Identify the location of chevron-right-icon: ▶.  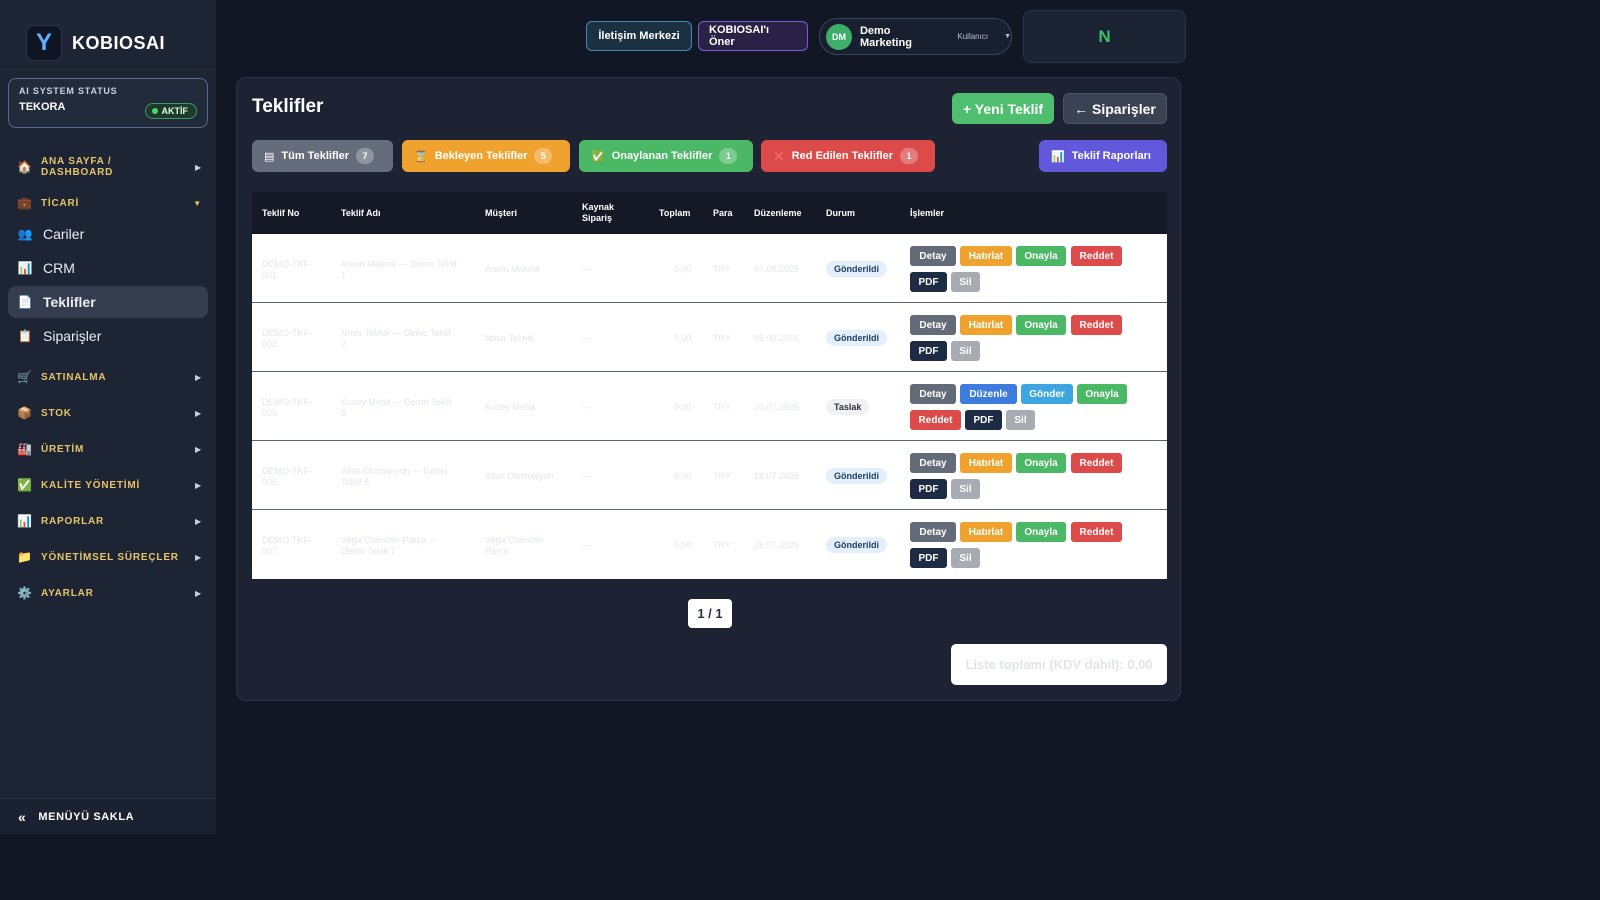
(198, 593).